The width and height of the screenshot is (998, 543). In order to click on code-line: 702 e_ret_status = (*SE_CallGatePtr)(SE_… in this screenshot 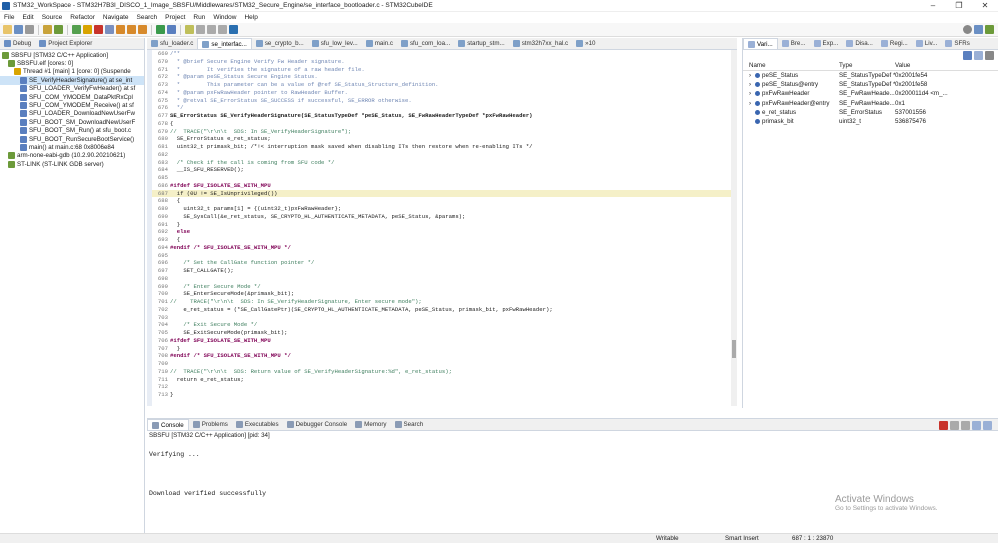, I will do `click(442, 310)`.